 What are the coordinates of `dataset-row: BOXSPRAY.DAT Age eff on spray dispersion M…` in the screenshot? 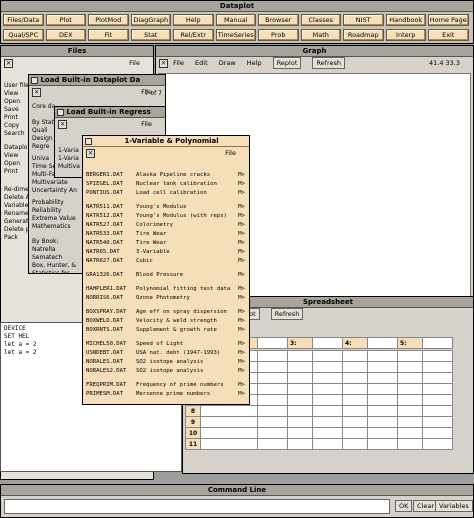 It's located at (166, 312).